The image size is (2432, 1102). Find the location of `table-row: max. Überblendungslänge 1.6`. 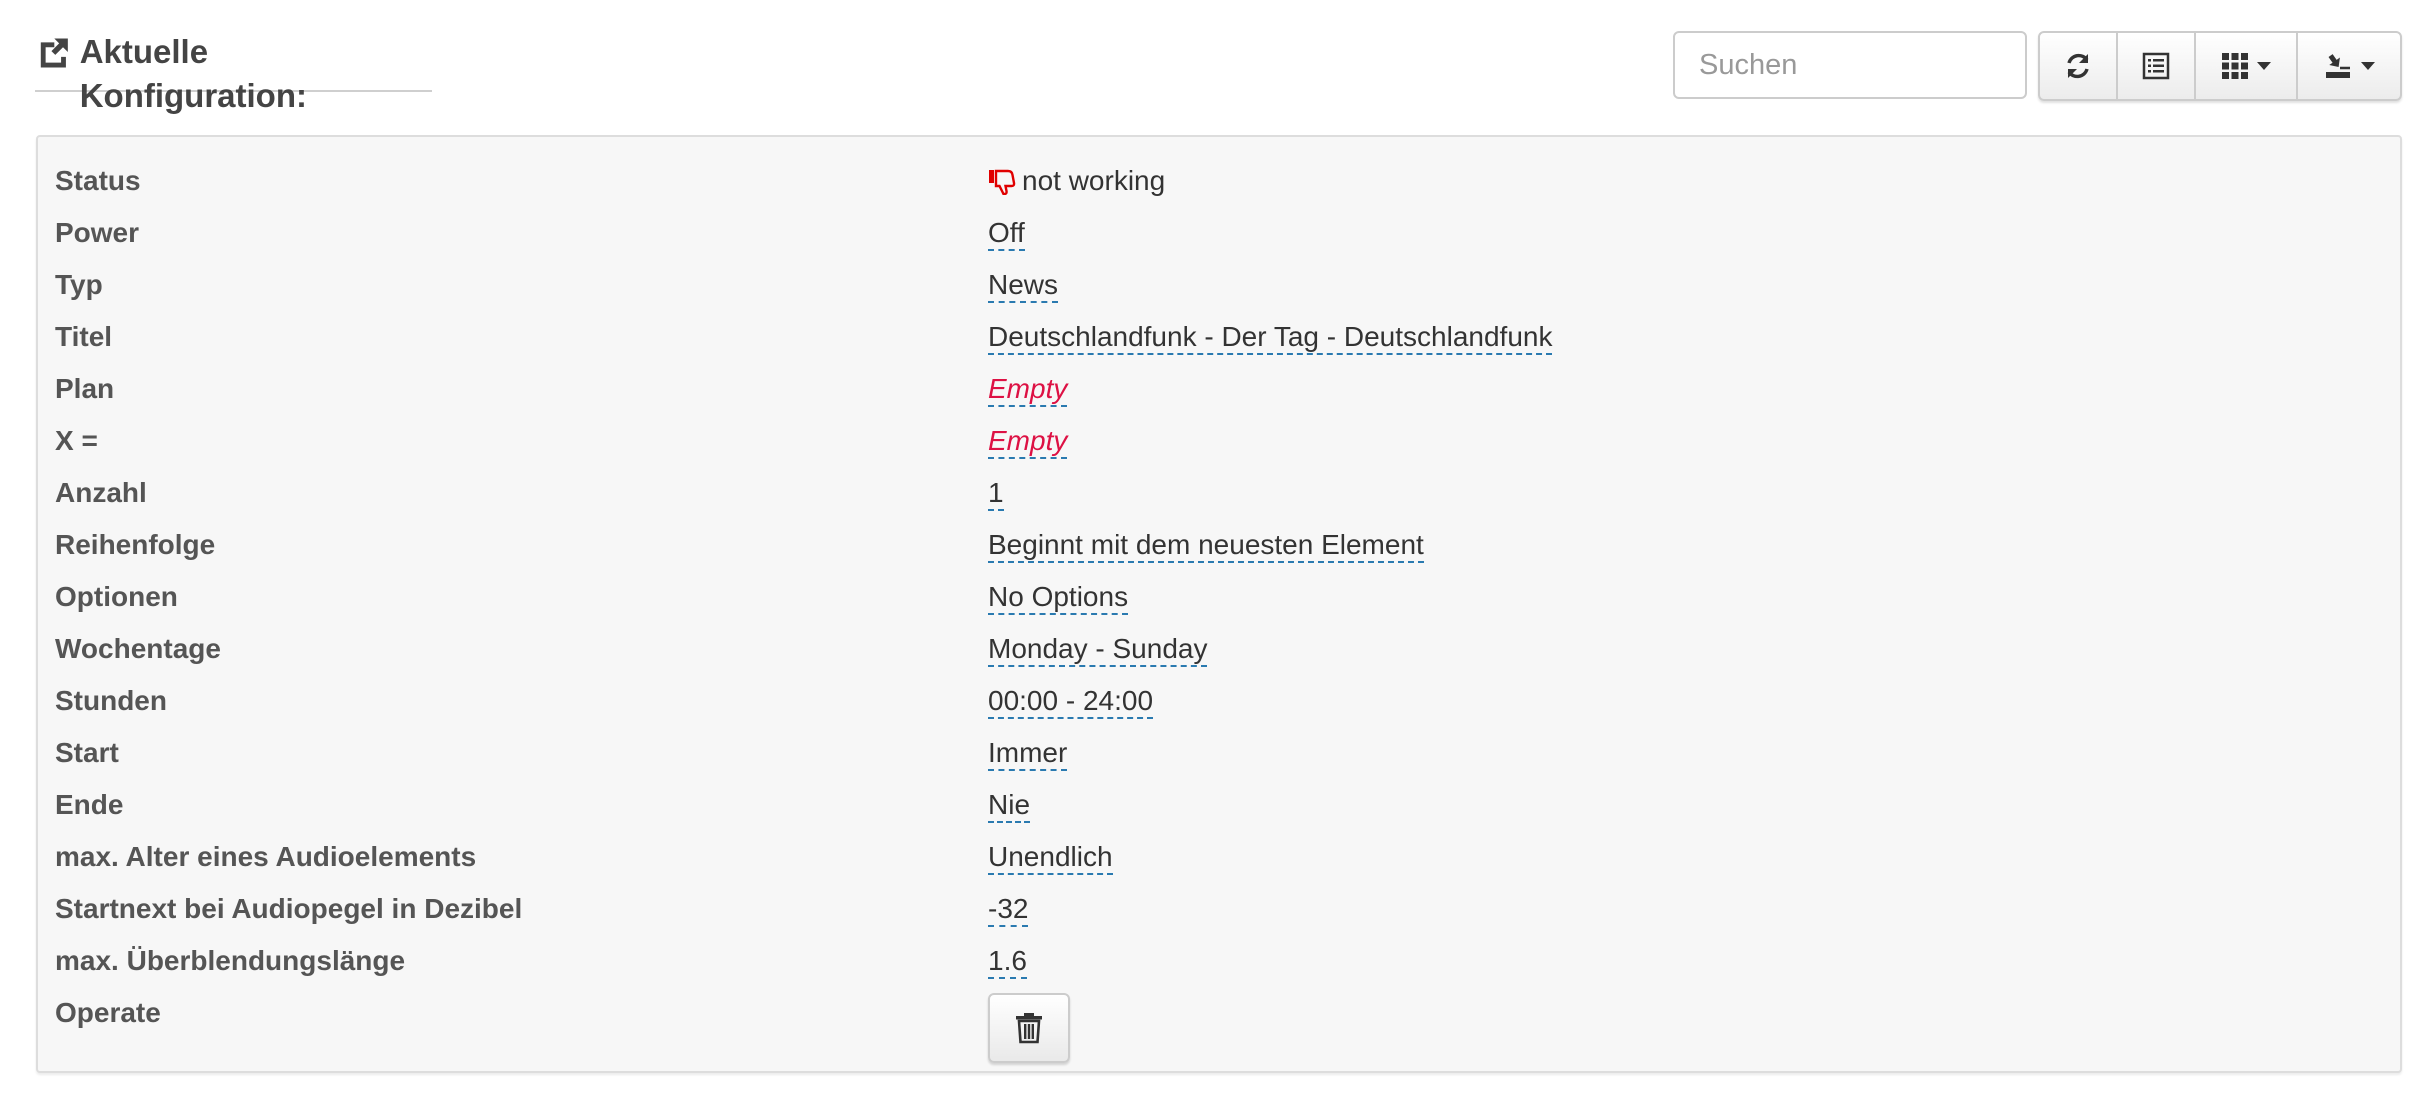

table-row: max. Überblendungslänge 1.6 is located at coordinates (1219, 961).